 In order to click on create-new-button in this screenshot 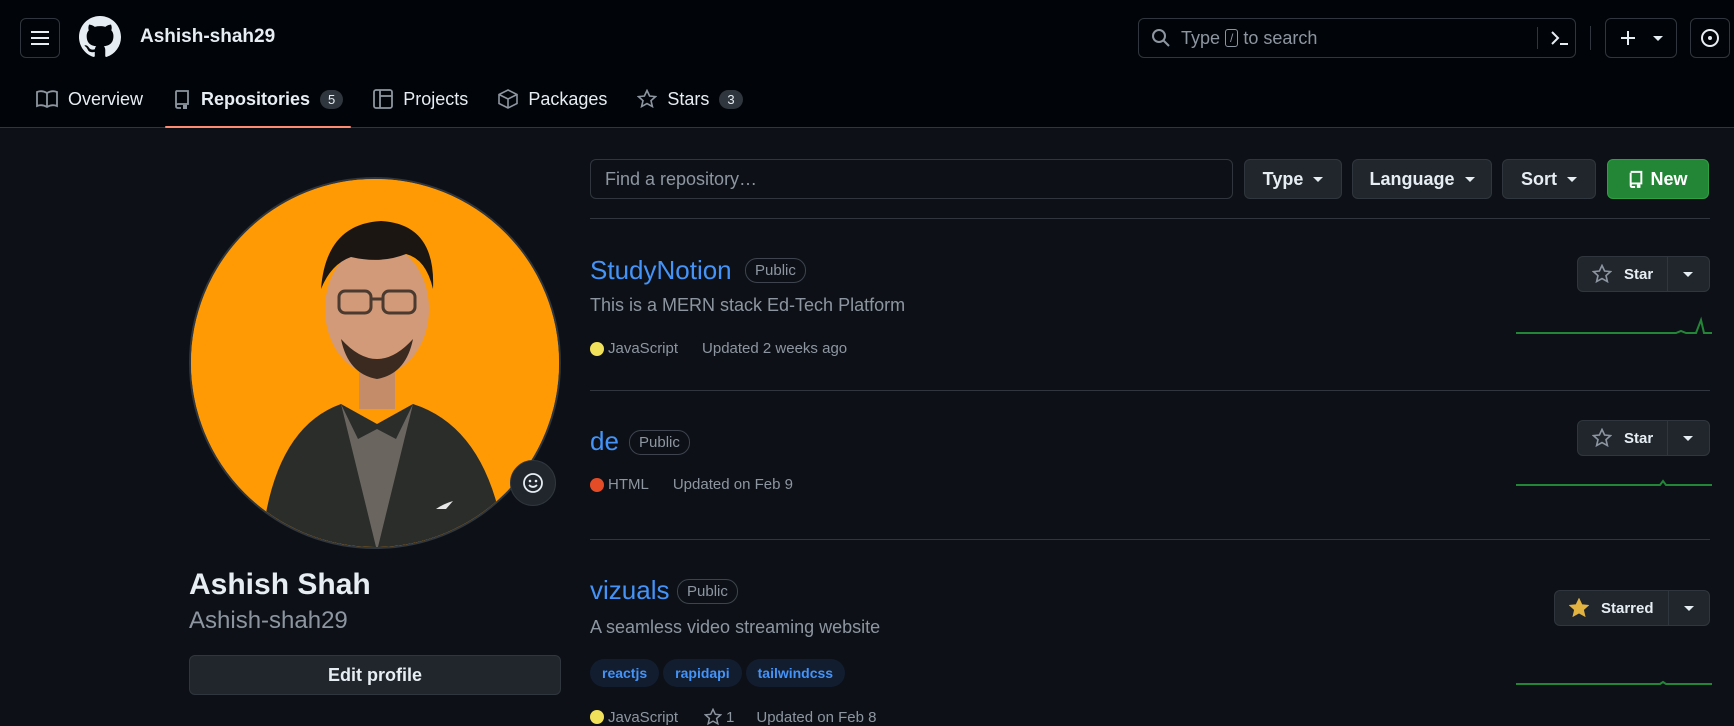, I will do `click(1641, 38)`.